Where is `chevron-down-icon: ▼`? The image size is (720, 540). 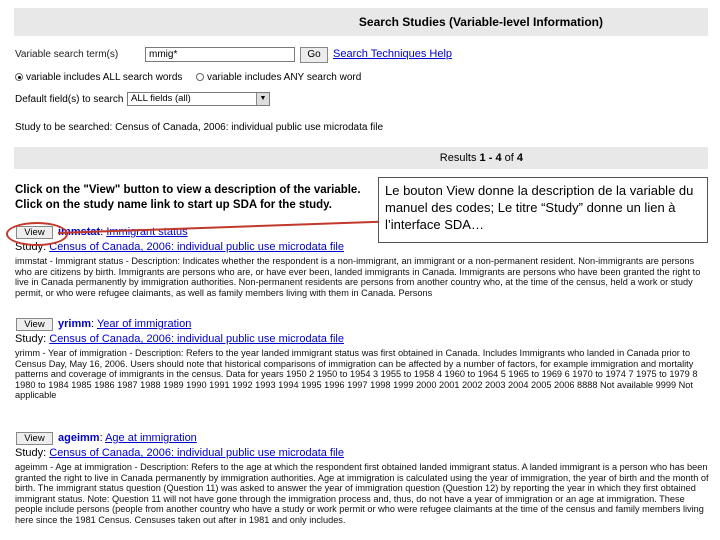 chevron-down-icon: ▼ is located at coordinates (262, 99).